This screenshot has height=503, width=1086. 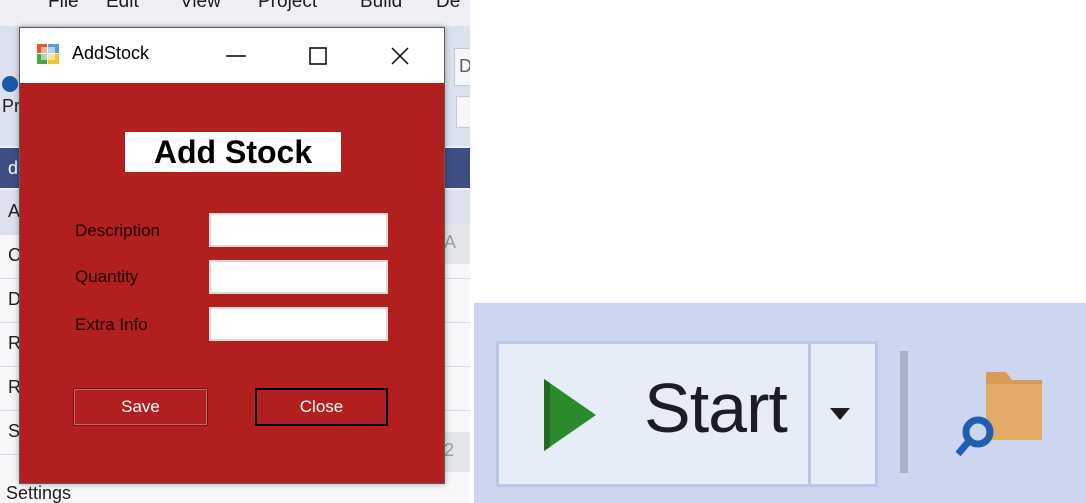 What do you see at coordinates (463, 112) in the screenshot?
I see `ide-toolbar-box` at bounding box center [463, 112].